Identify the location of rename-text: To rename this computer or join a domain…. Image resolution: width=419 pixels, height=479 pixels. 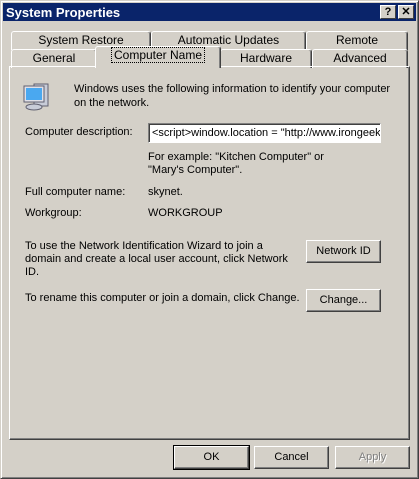
(162, 298).